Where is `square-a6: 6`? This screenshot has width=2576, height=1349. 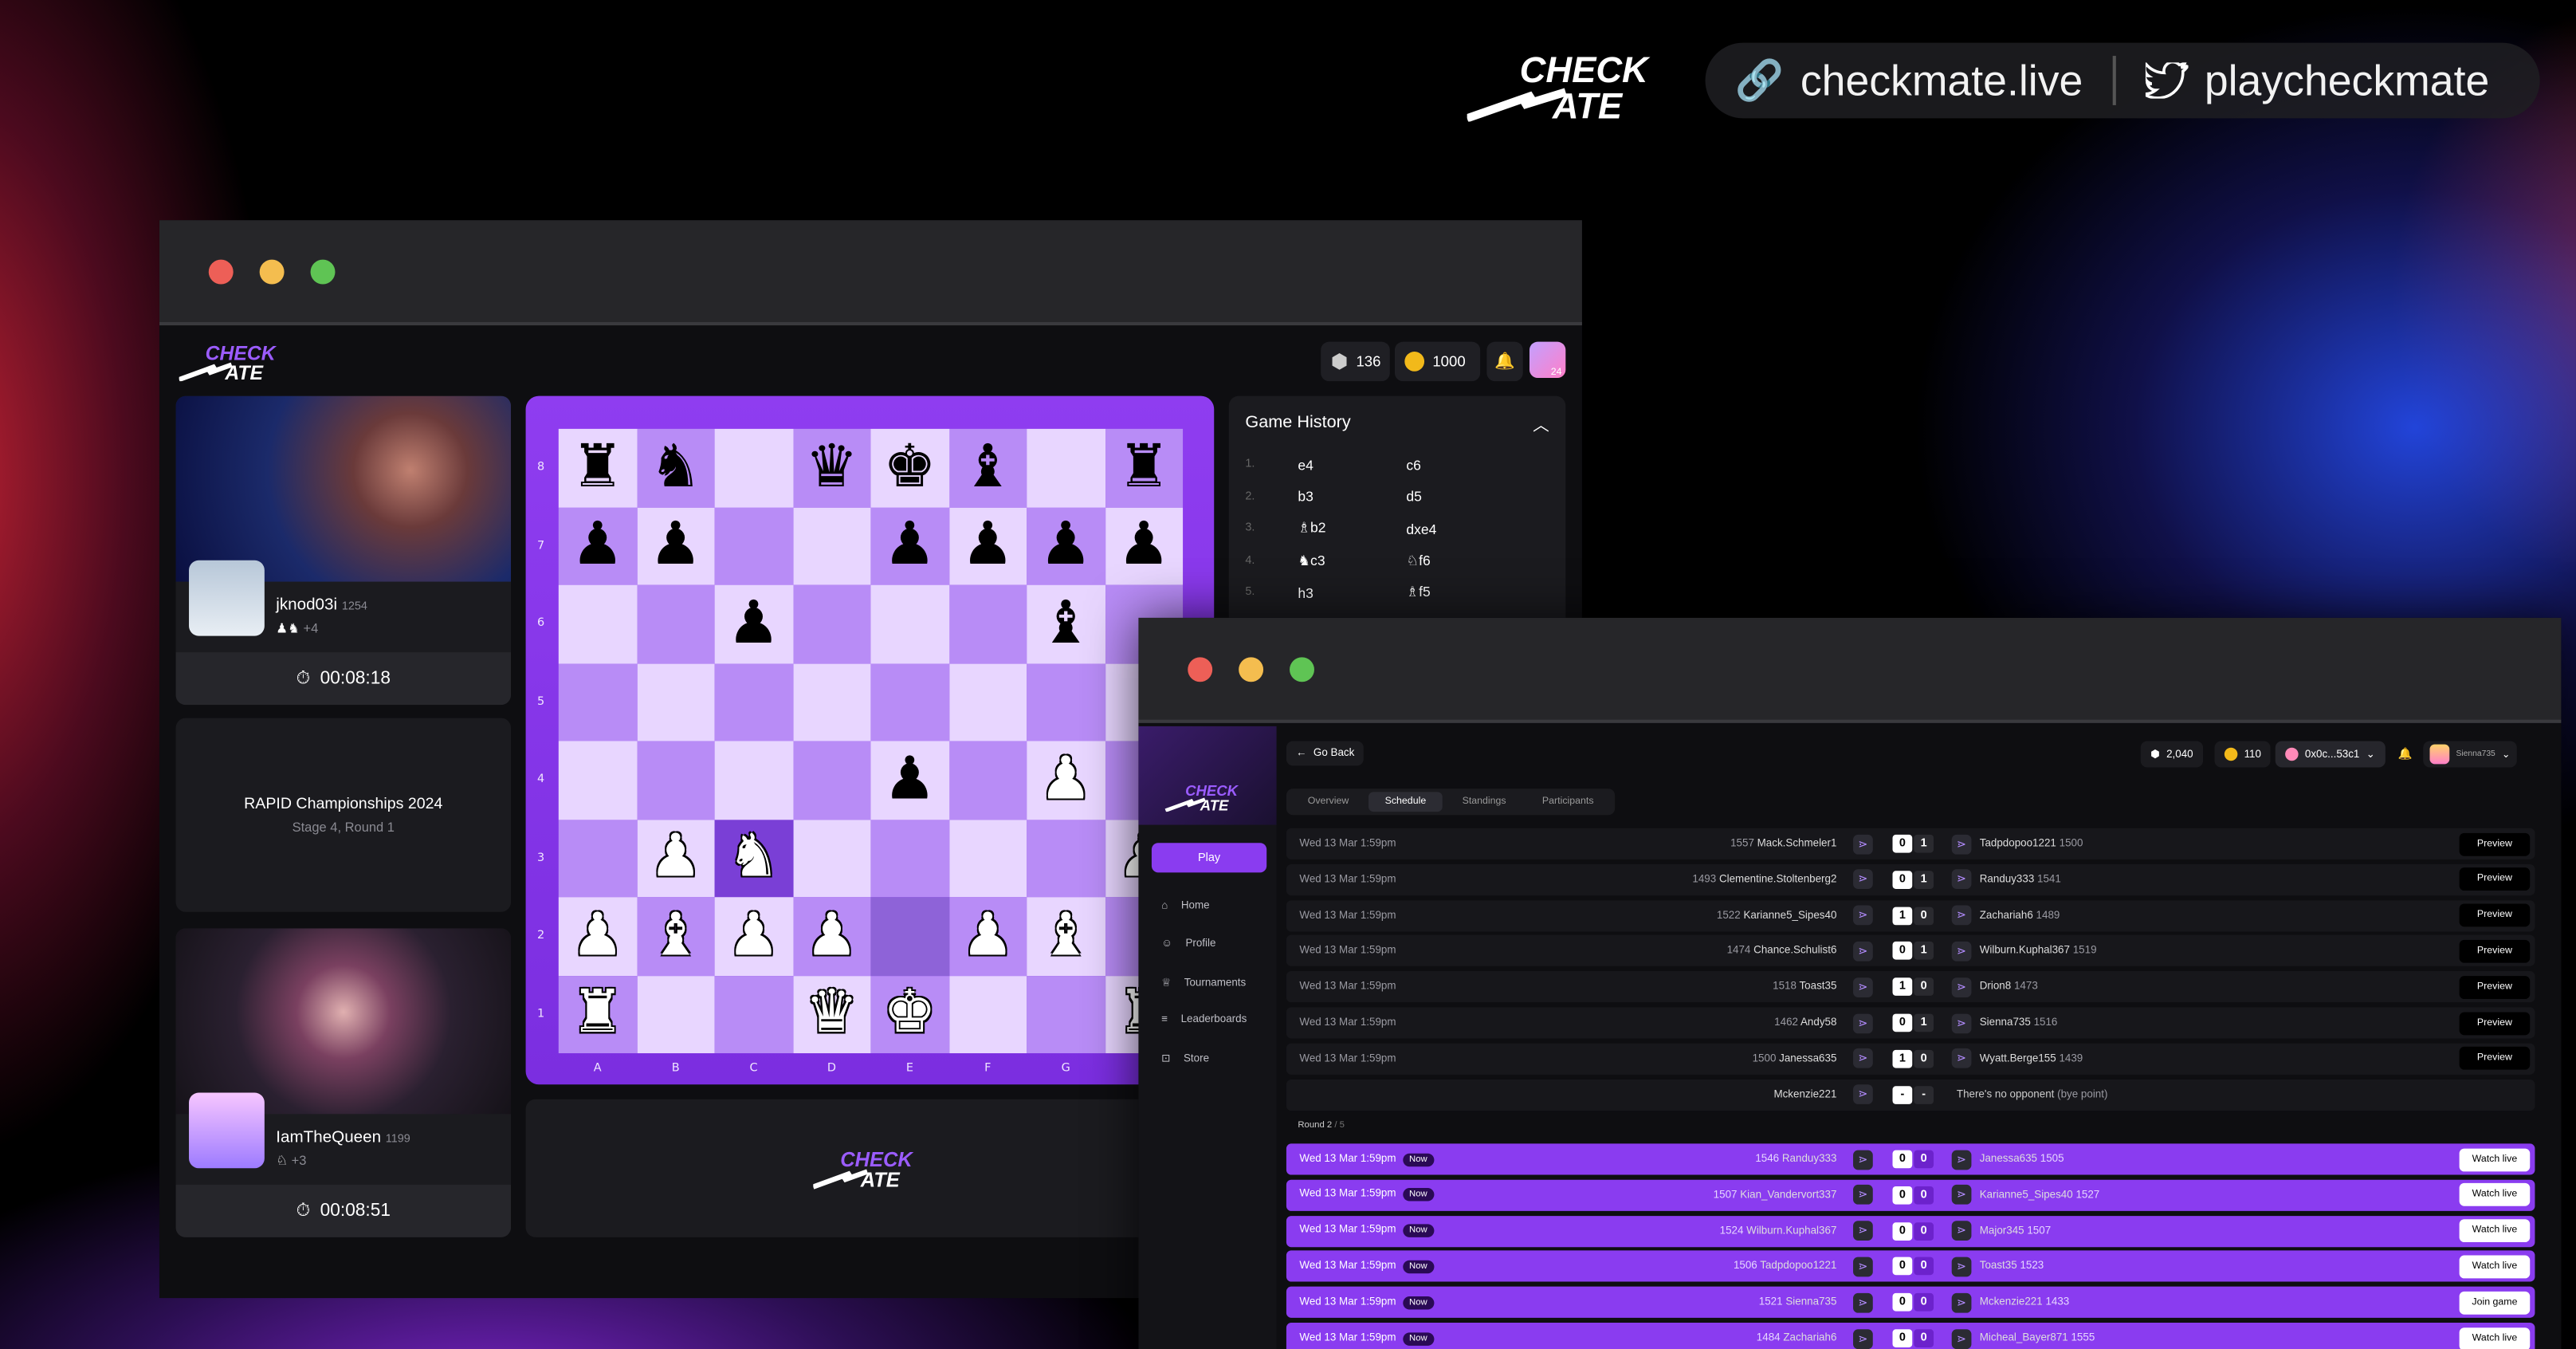 square-a6: 6 is located at coordinates (587, 623).